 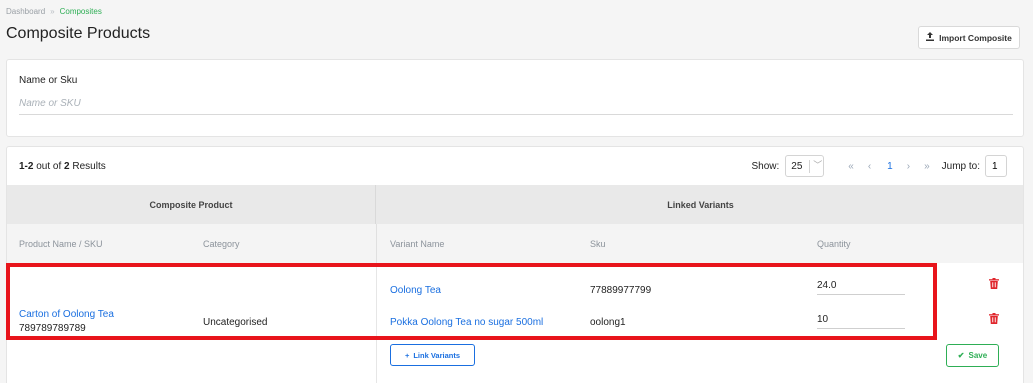 What do you see at coordinates (869, 166) in the screenshot?
I see `prev-page-button: ‹` at bounding box center [869, 166].